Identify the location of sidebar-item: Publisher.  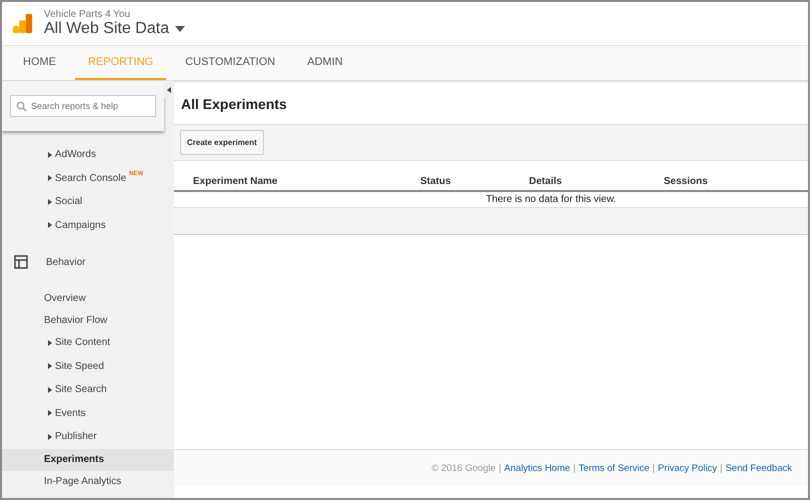
(88, 436).